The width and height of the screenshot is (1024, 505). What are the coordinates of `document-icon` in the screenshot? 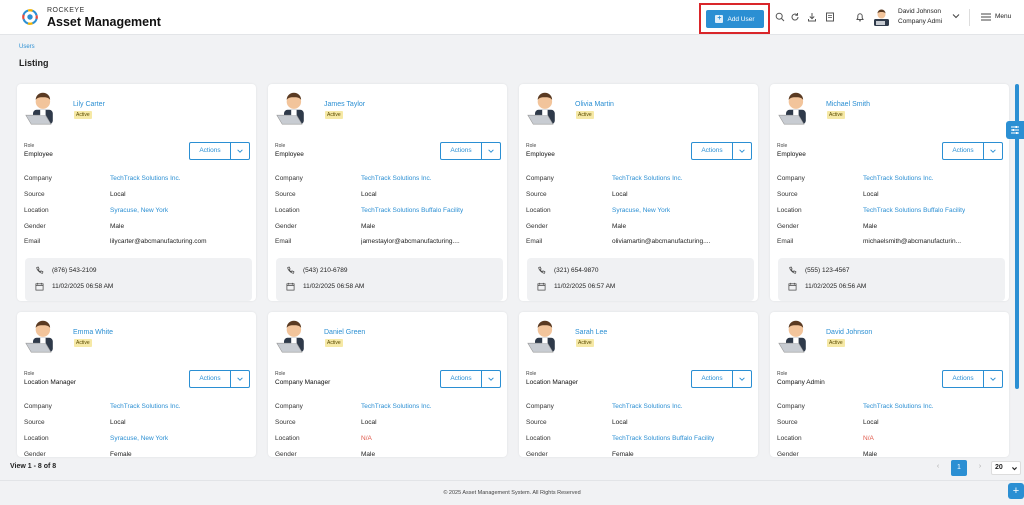 It's located at (830, 17).